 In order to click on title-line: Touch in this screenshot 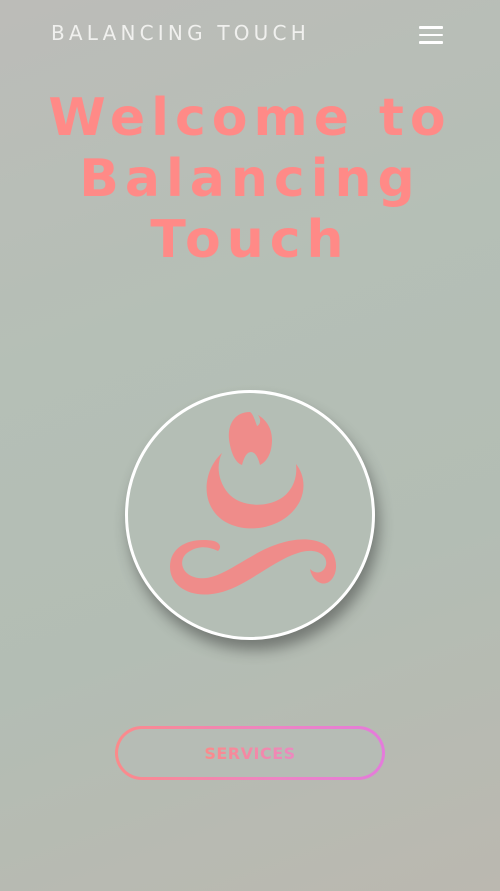, I will do `click(250, 240)`.